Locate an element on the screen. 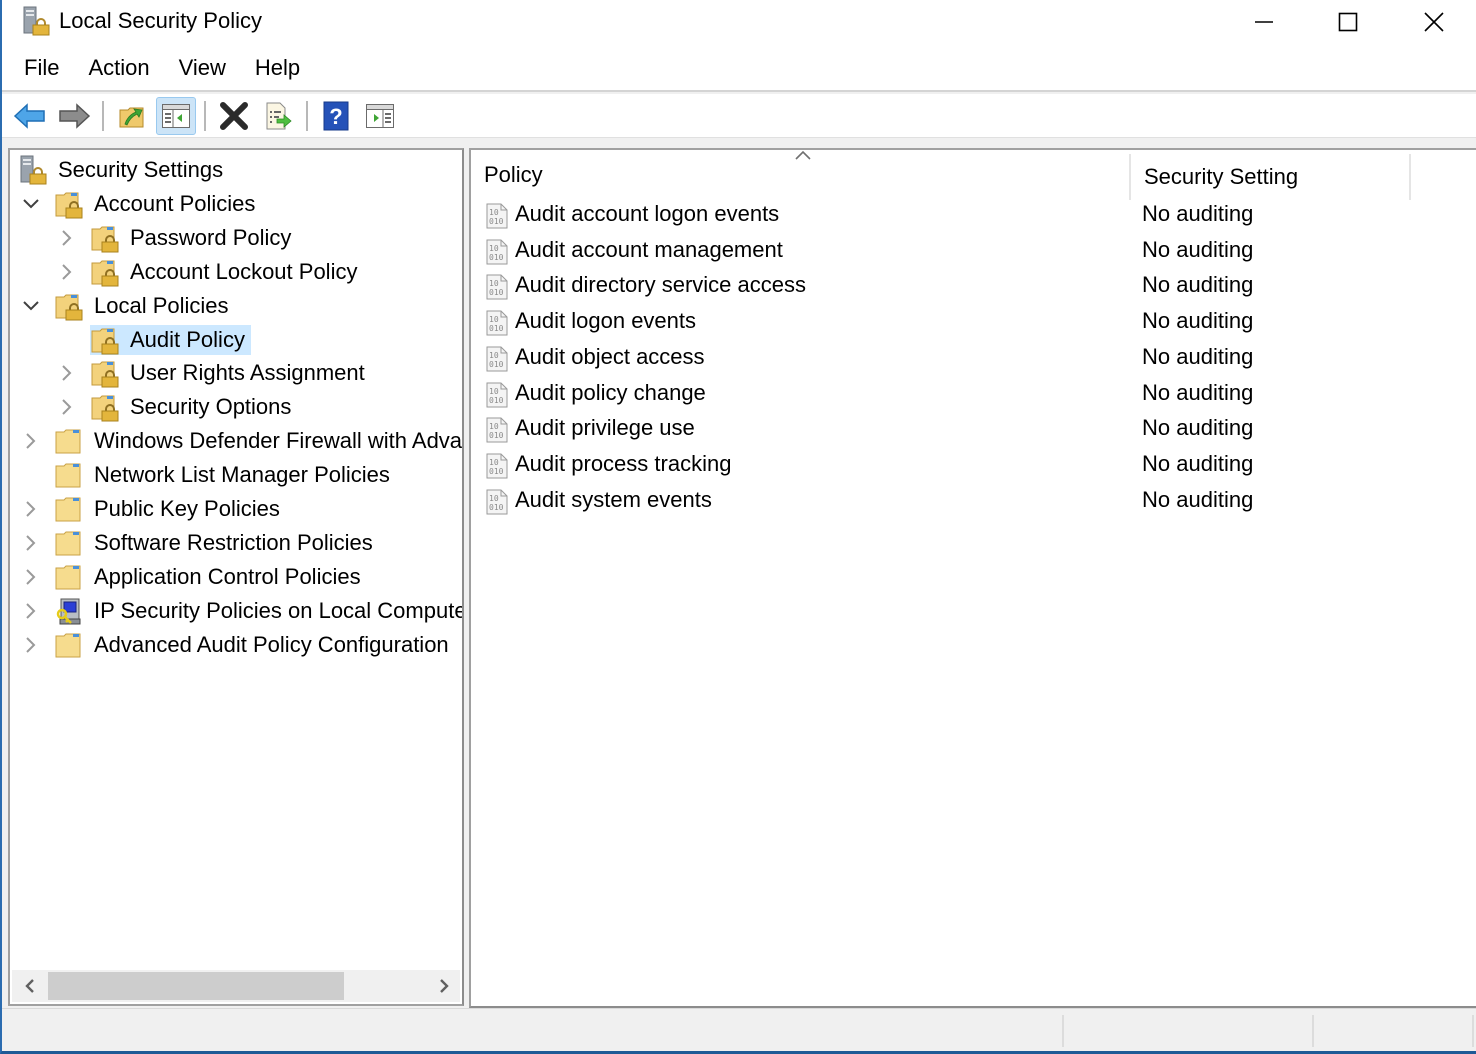  tree-item-label: Audit Policy is located at coordinates (187, 339).